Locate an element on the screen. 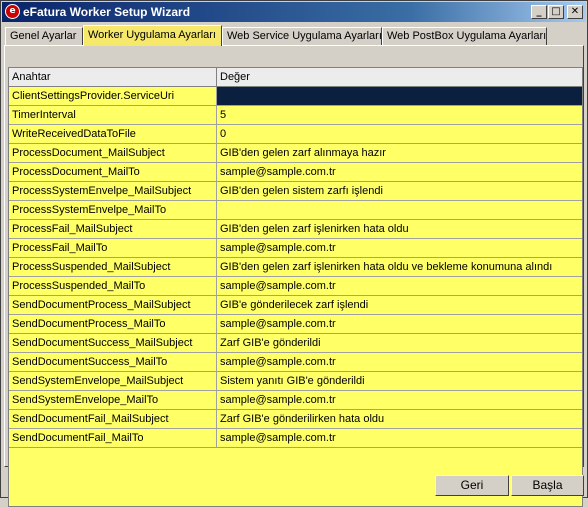 Image resolution: width=588 pixels, height=507 pixels. table-row: TimerInterval 5 is located at coordinates (295, 115).